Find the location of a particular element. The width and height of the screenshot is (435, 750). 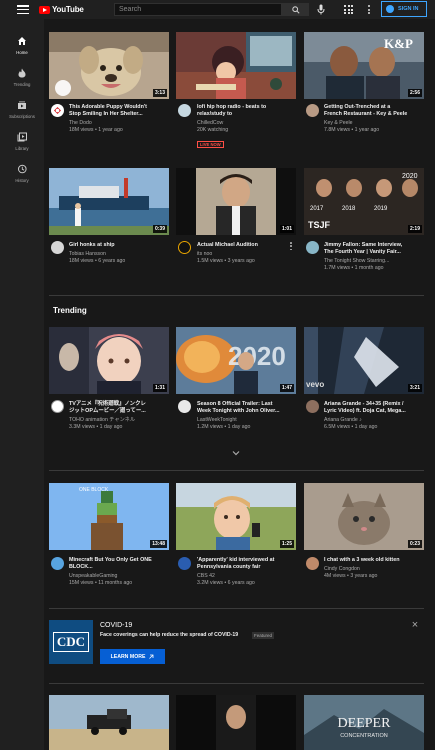

svg-text: 2020 is located at coordinates (257, 356).